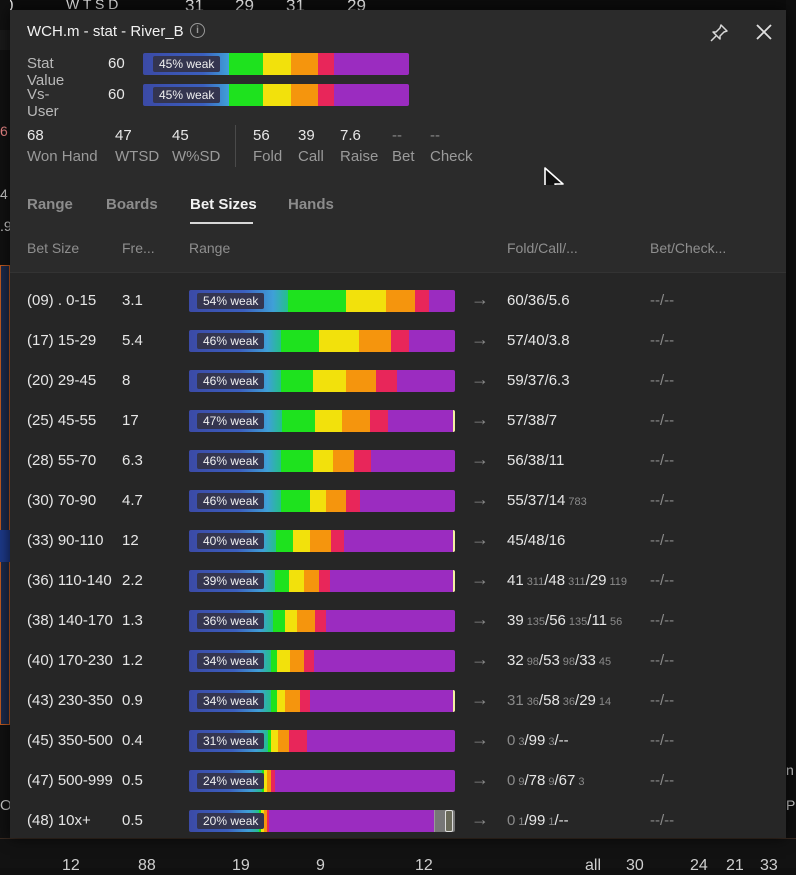 The image size is (796, 875). What do you see at coordinates (311, 204) in the screenshot?
I see `tab-hands: Hands` at bounding box center [311, 204].